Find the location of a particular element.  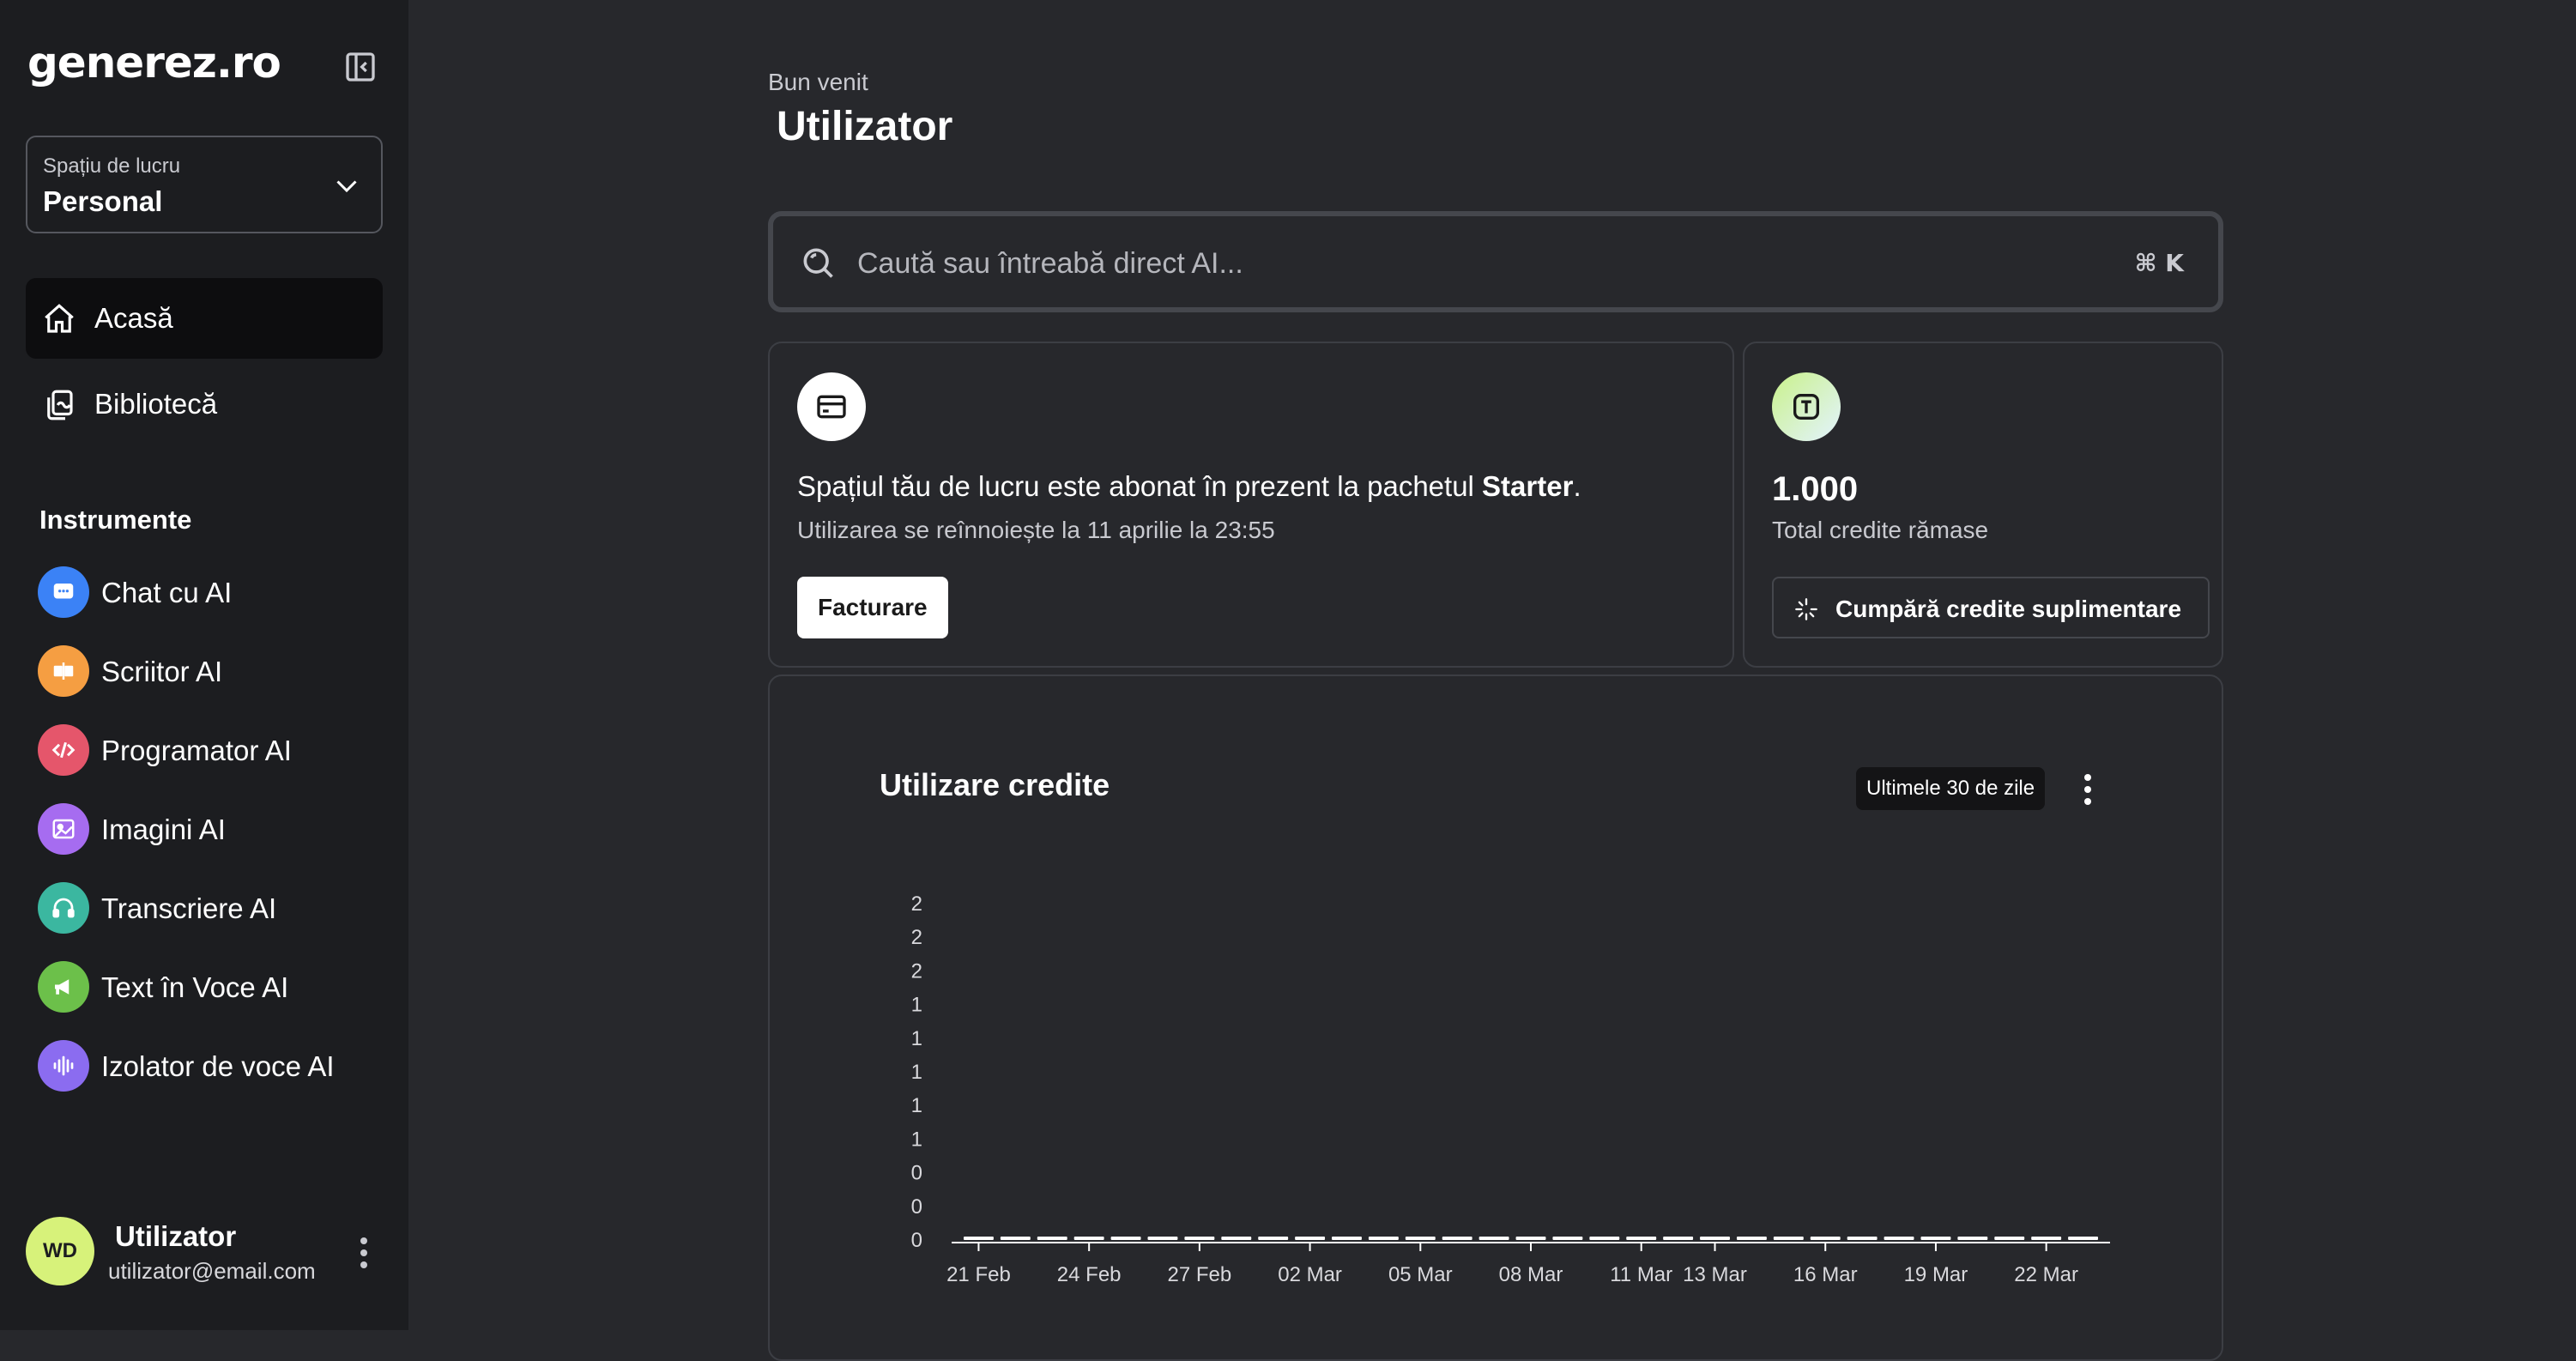

sparkle-icon is located at coordinates (1806, 609).